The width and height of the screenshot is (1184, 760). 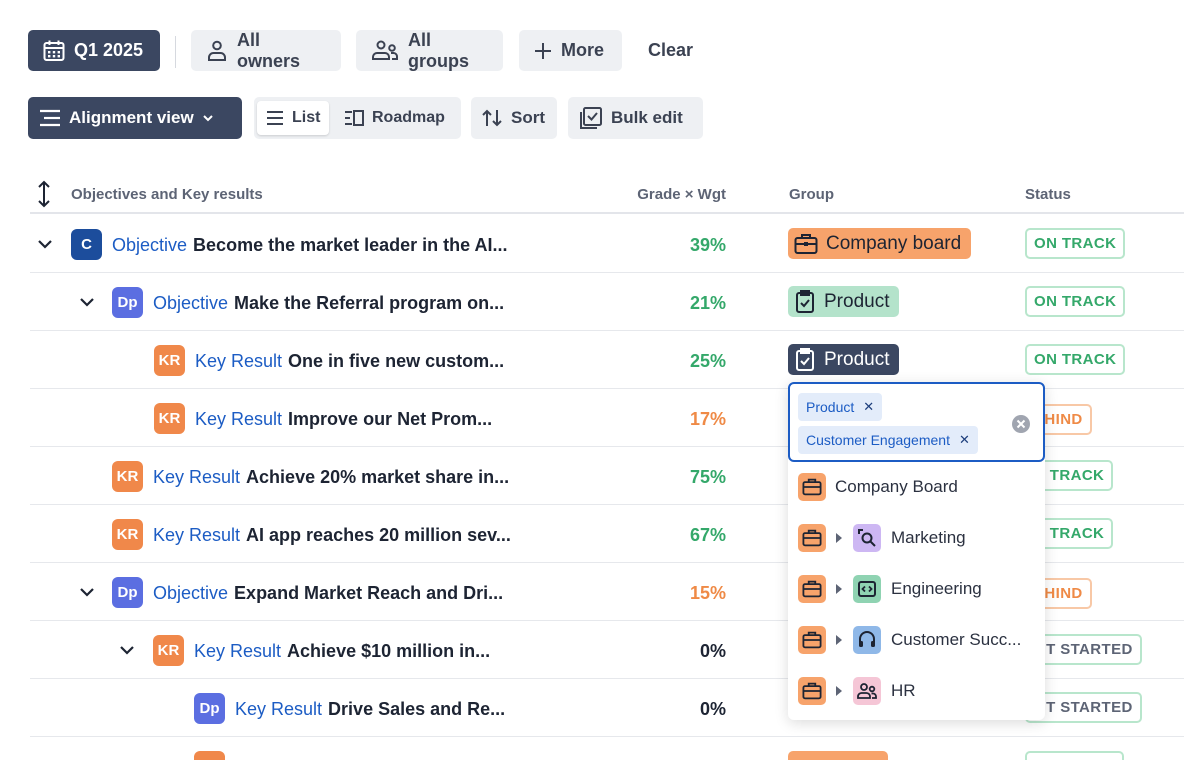 What do you see at coordinates (209, 755) in the screenshot?
I see `owner-avatar` at bounding box center [209, 755].